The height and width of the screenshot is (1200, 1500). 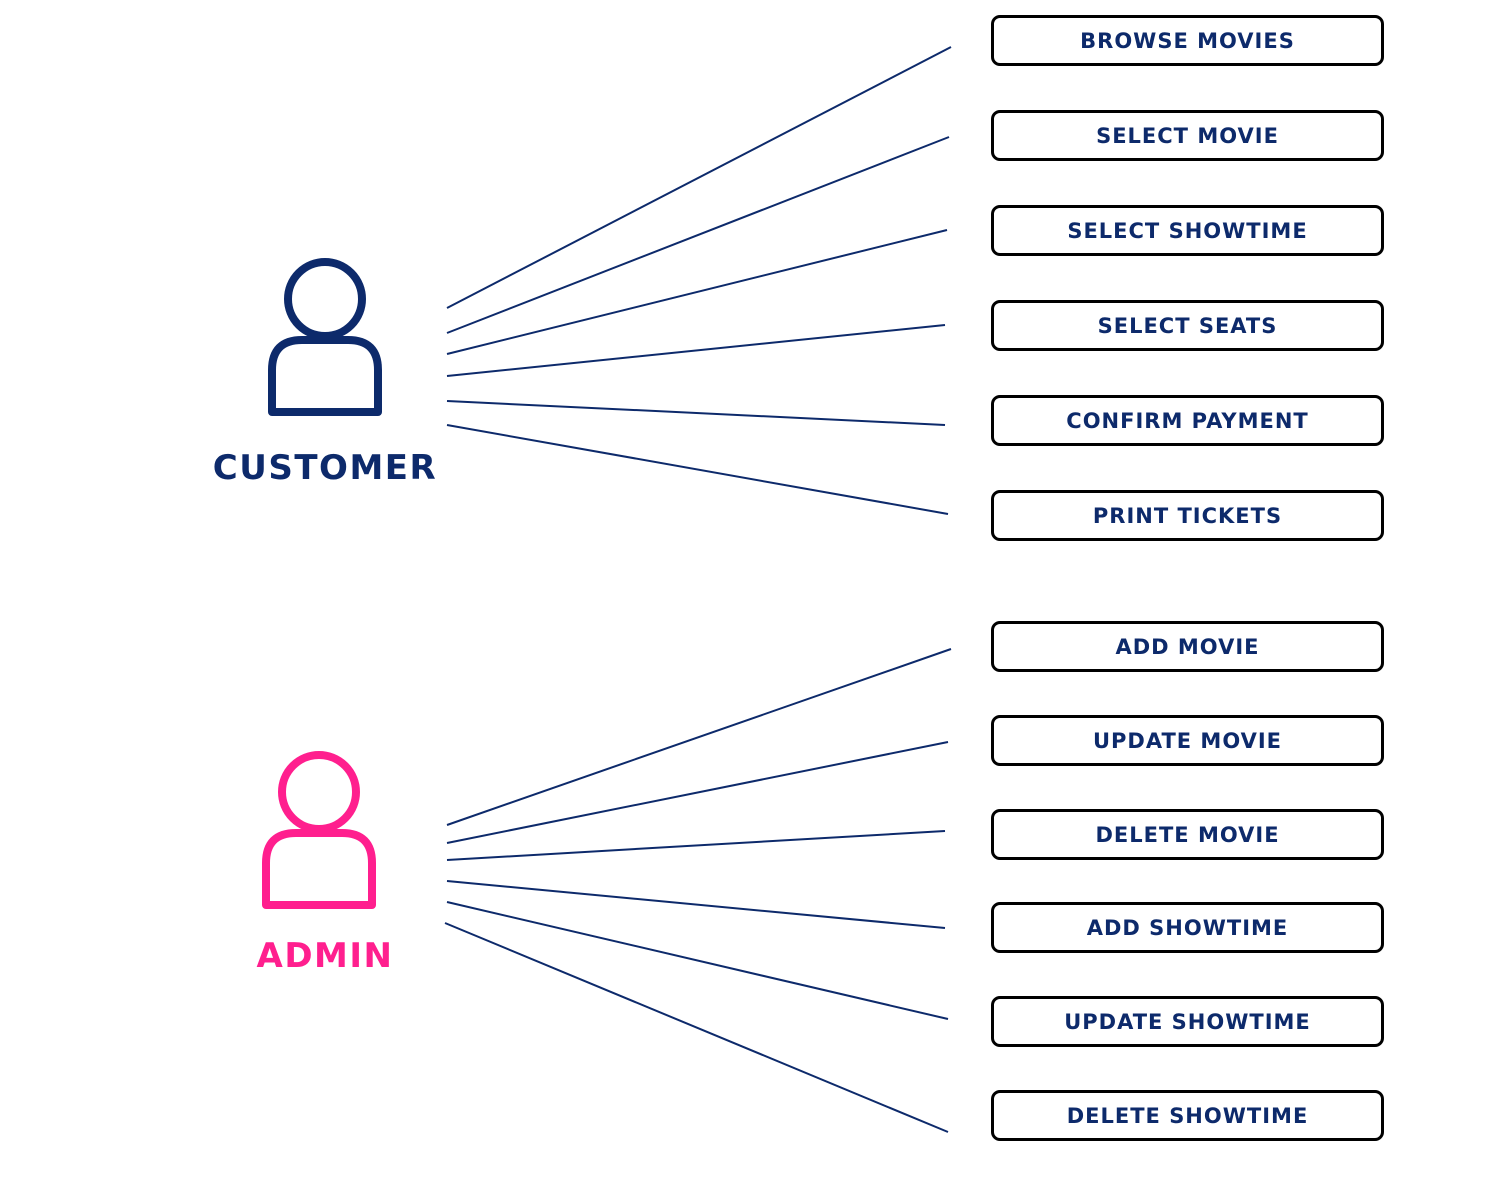 What do you see at coordinates (1187, 135) in the screenshot?
I see `use-case-select-movie: SELECT MOVIE` at bounding box center [1187, 135].